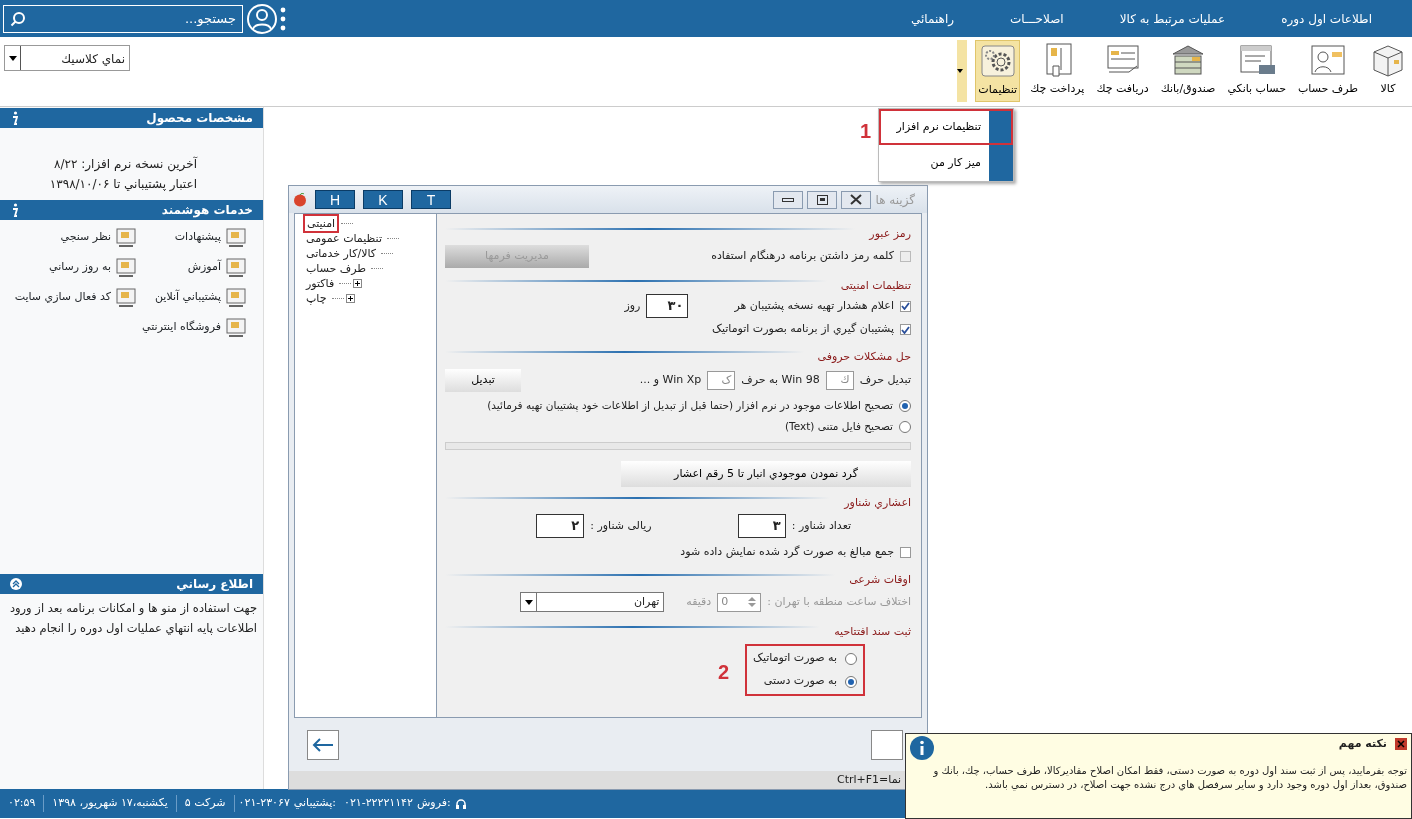 Image resolution: width=1412 pixels, height=819 pixels. Describe the element at coordinates (321, 223) in the screenshot. I see `tree-item: امنیتی` at that location.